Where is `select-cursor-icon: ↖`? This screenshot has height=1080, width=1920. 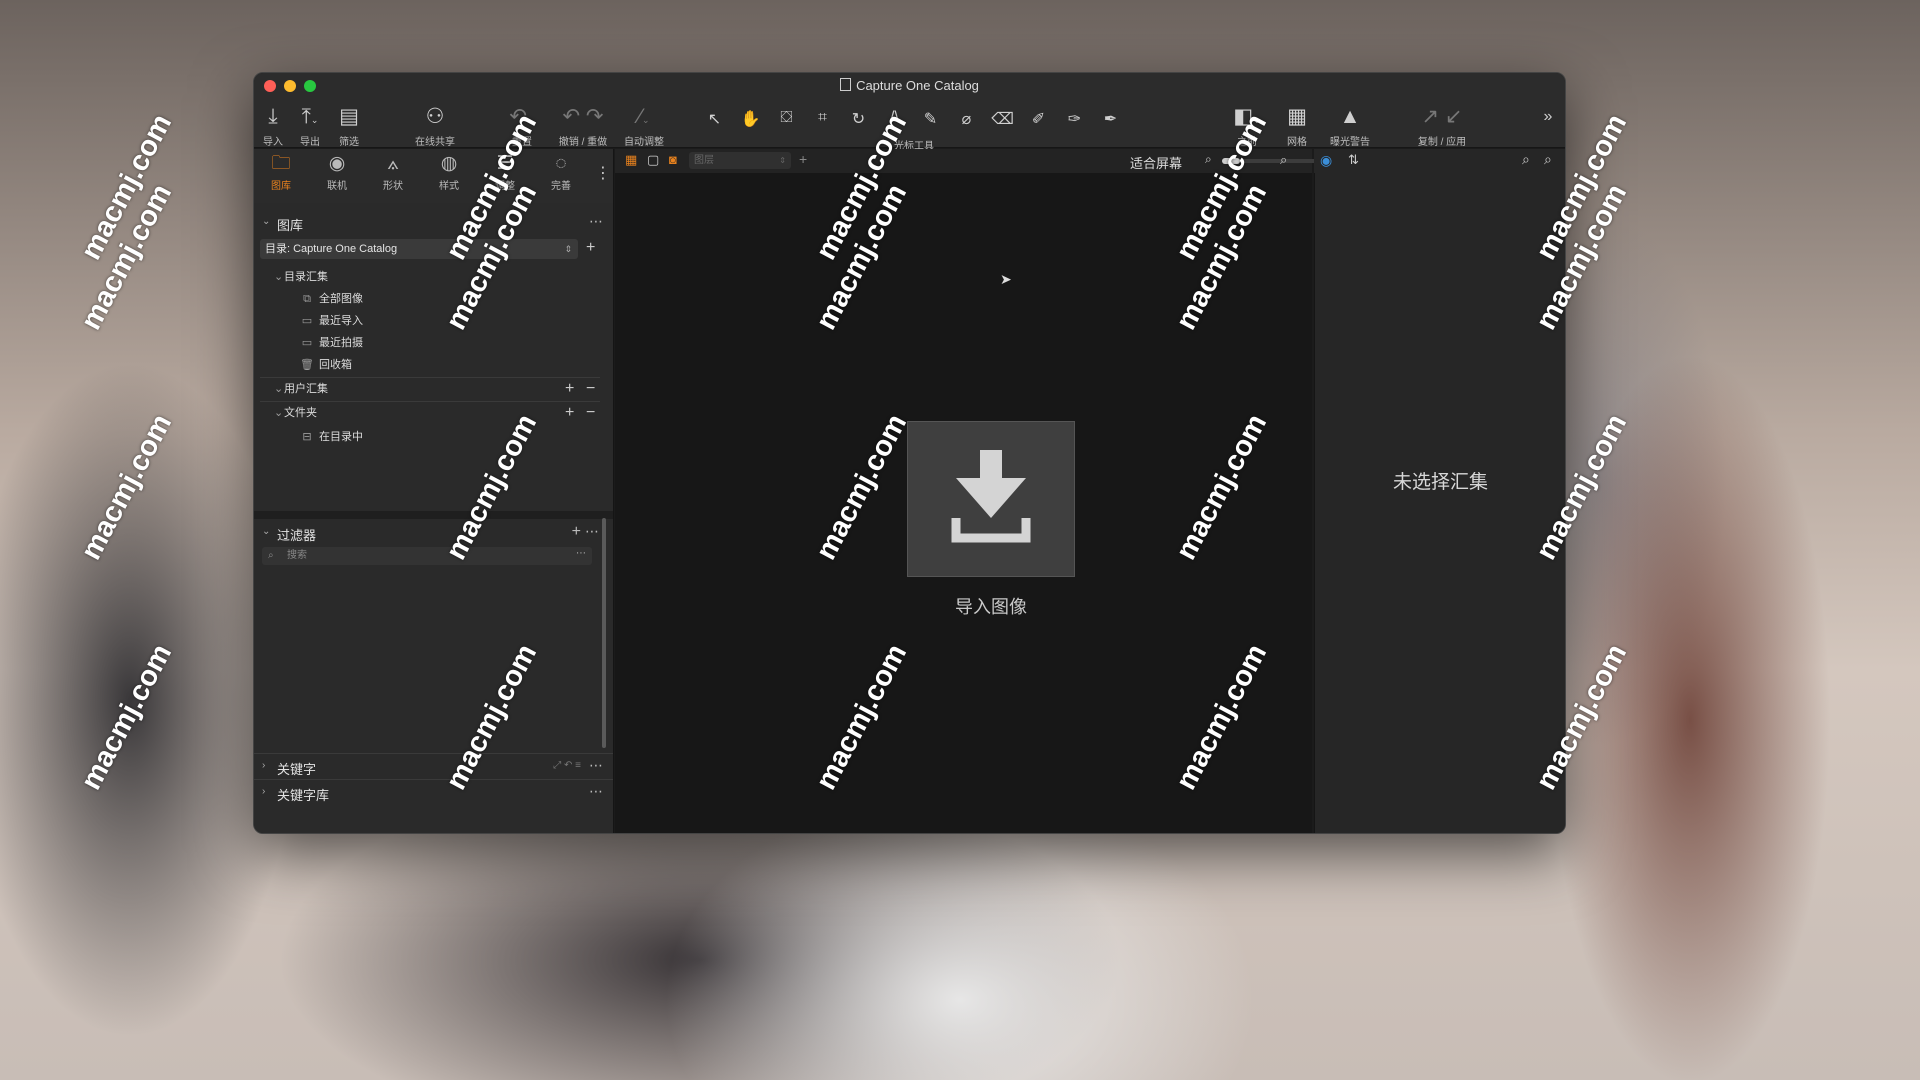 select-cursor-icon: ↖ is located at coordinates (714, 119).